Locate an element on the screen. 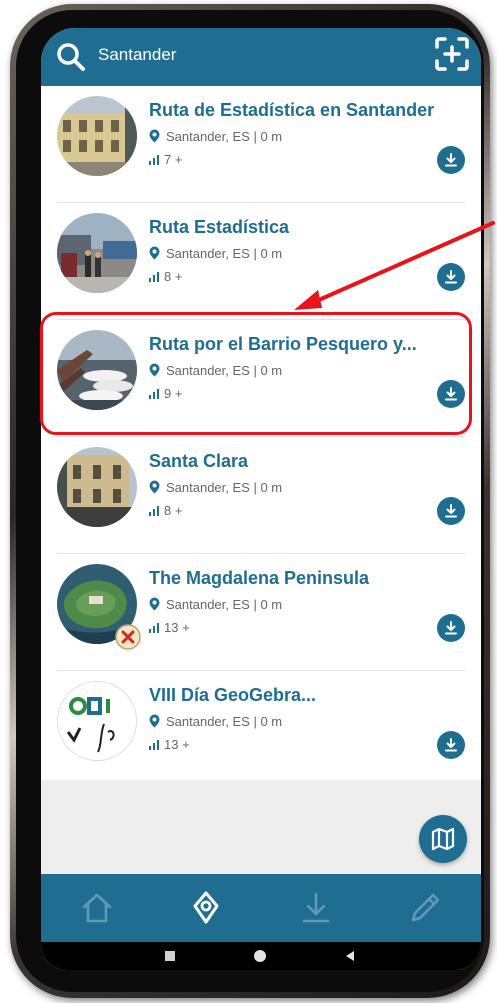 This screenshot has width=497, height=1003. map-icon is located at coordinates (443, 839).